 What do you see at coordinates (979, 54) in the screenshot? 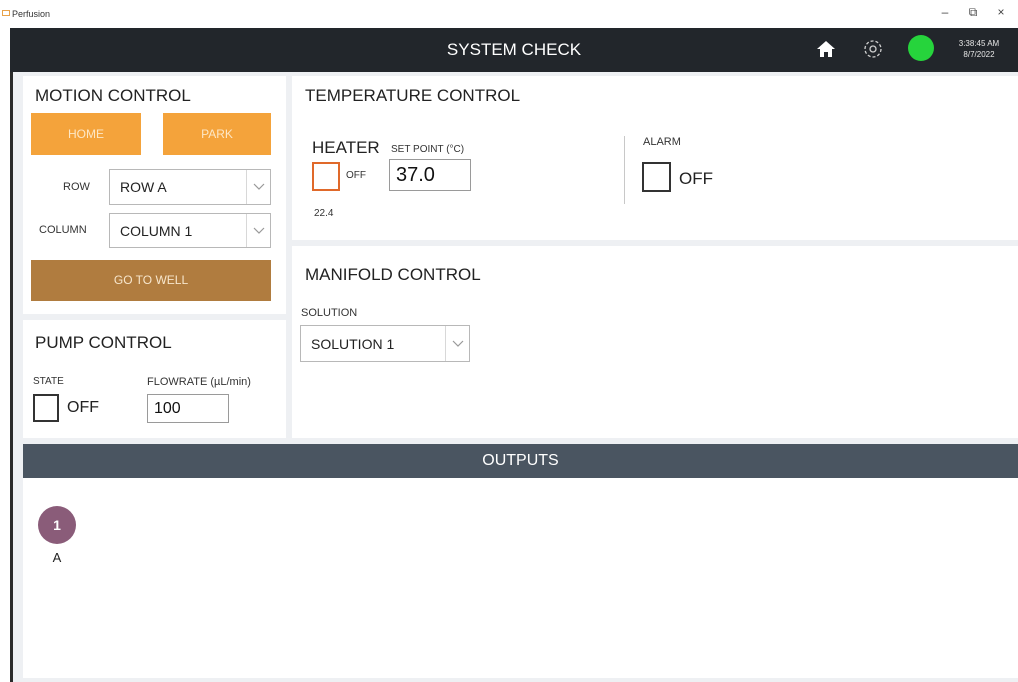
I see `clock-date: 8/7/2022` at bounding box center [979, 54].